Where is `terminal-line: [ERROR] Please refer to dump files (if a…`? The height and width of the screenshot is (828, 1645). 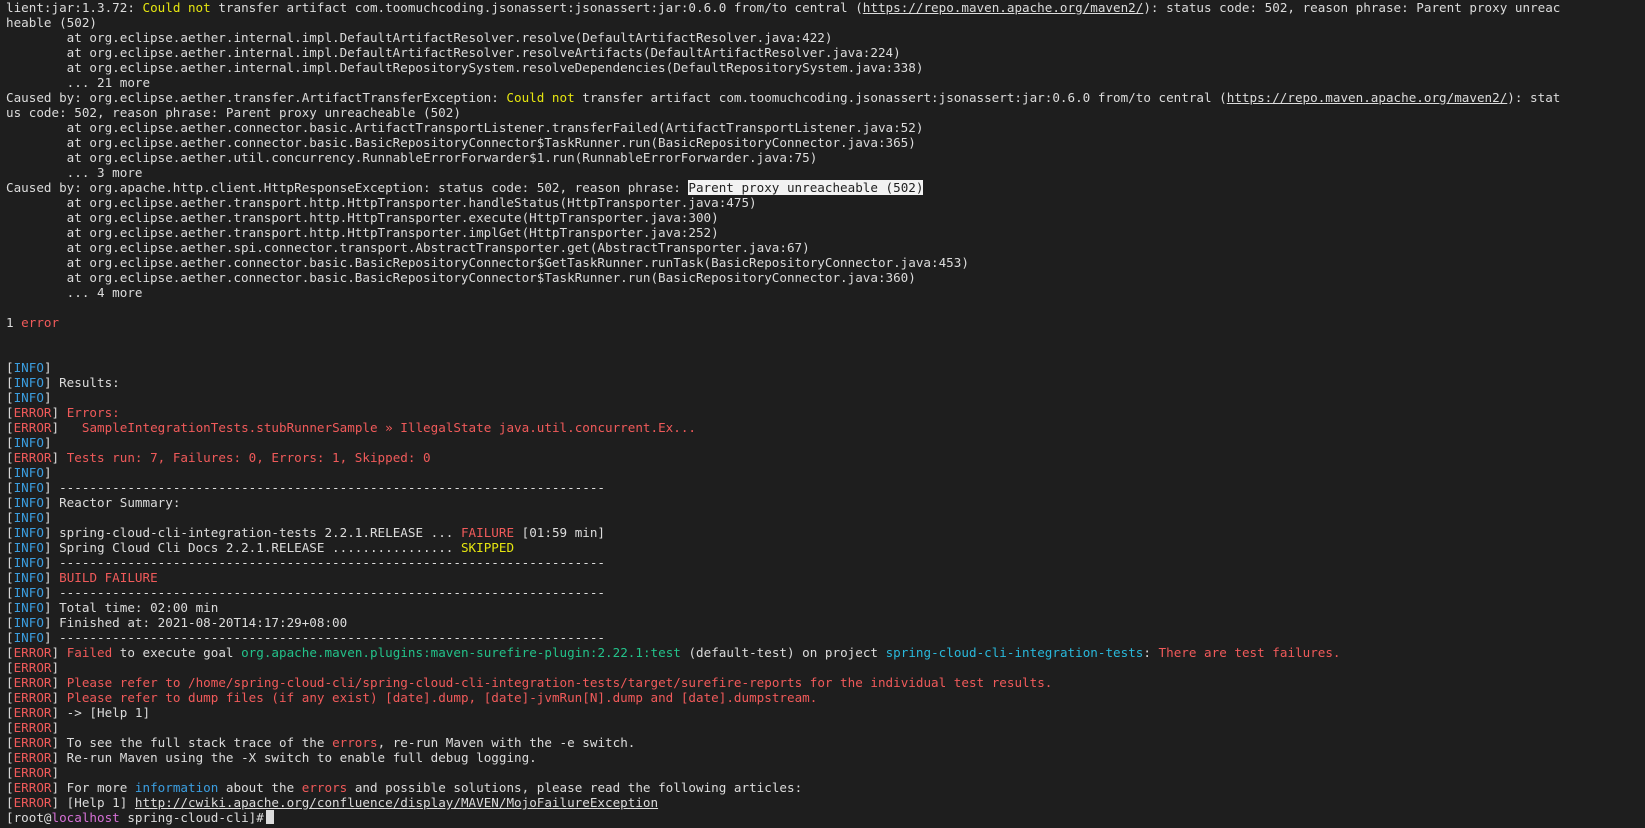 terminal-line: [ERROR] Please refer to dump files (if a… is located at coordinates (825, 697).